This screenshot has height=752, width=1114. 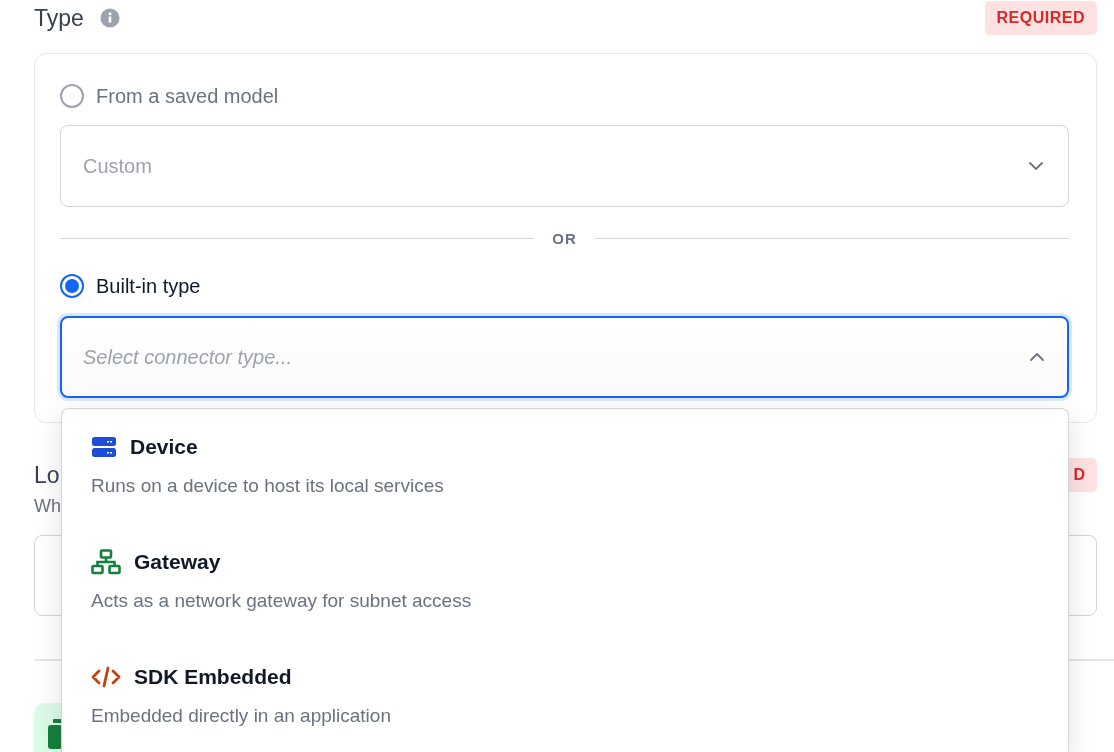 I want to click on select-value: Custom, so click(x=117, y=166).